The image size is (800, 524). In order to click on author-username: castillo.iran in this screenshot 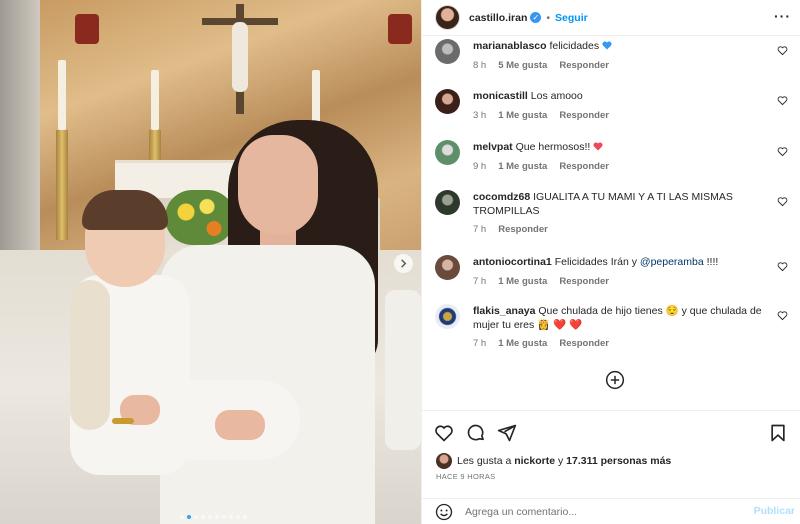, I will do `click(498, 18)`.